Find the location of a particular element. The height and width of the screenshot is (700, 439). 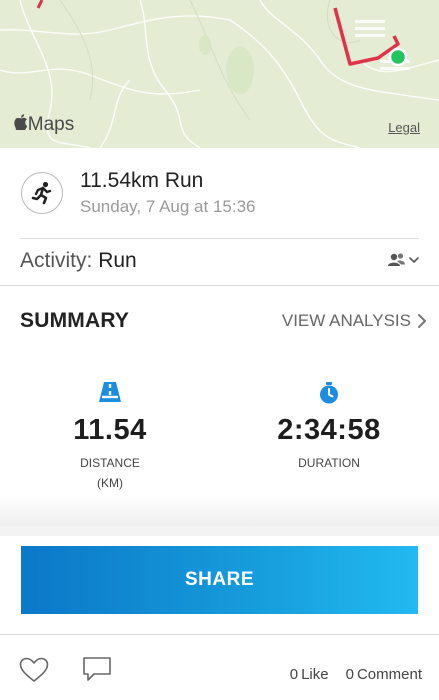

like-count: 0 is located at coordinates (294, 674).